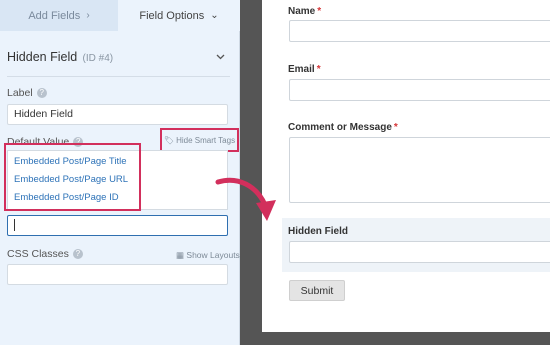 The width and height of the screenshot is (550, 345). Describe the element at coordinates (340, 127) in the screenshot. I see `comment-label: Comment or Message` at that location.